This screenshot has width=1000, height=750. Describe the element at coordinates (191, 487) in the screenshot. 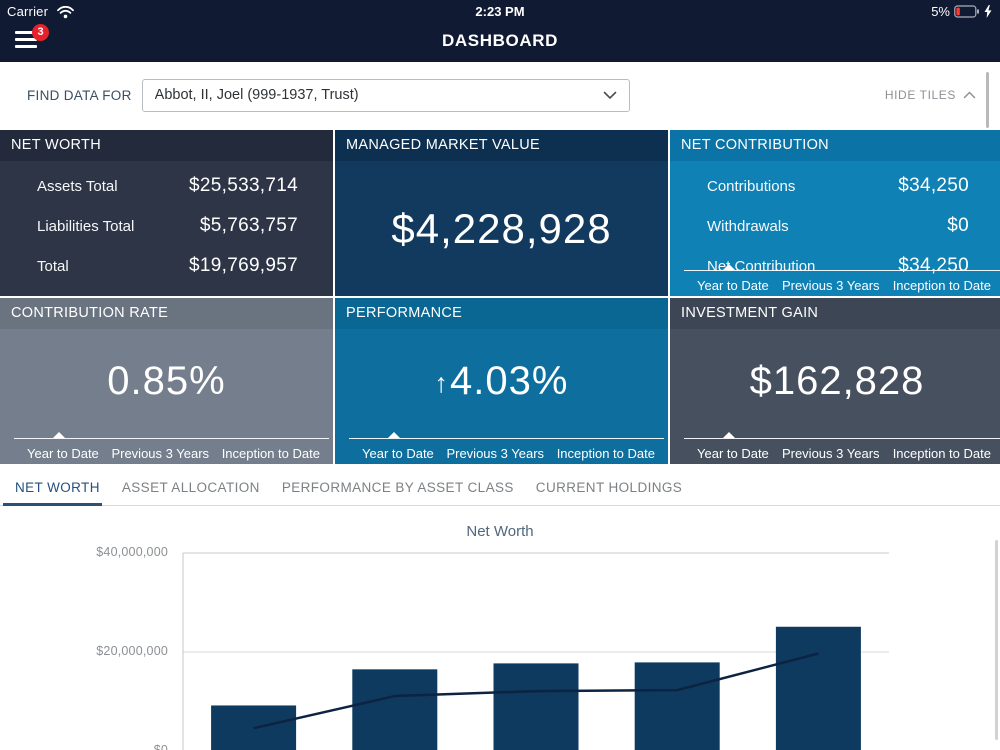

I see `tab-asset-allocation: ASSET ALLOCATION` at that location.